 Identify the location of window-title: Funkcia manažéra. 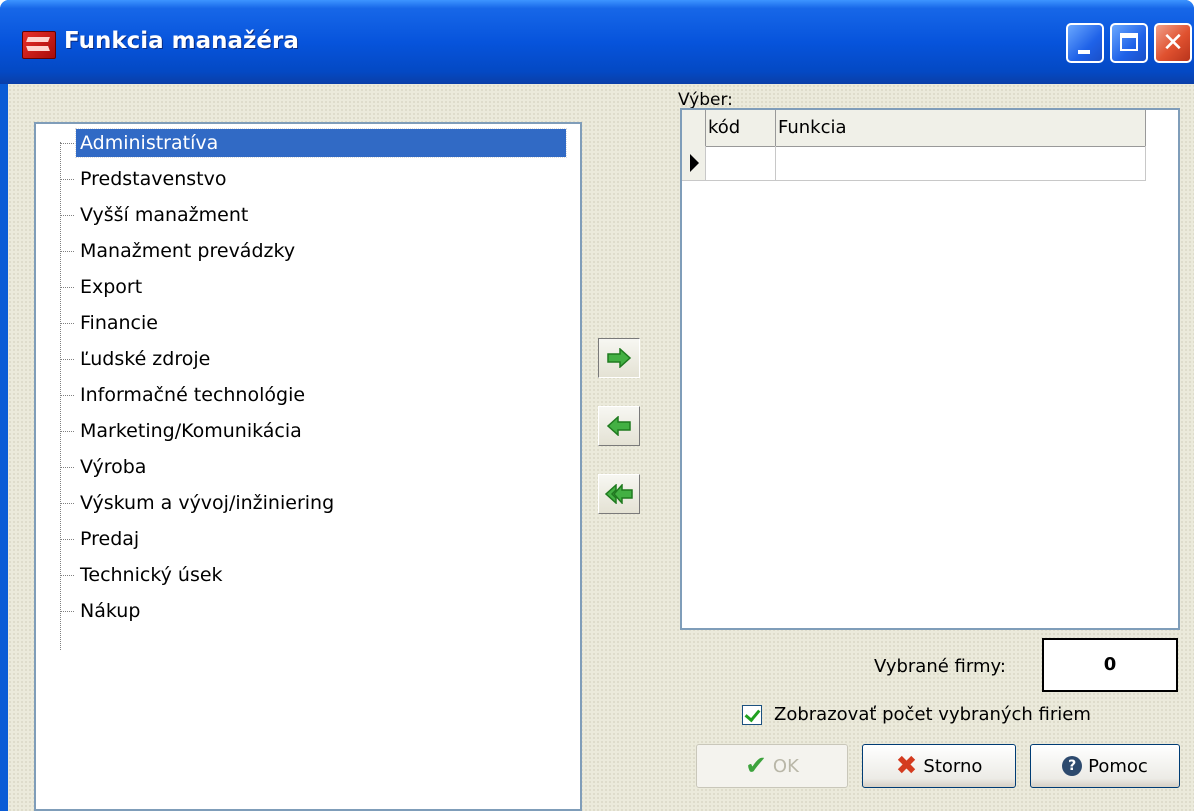
(181, 41).